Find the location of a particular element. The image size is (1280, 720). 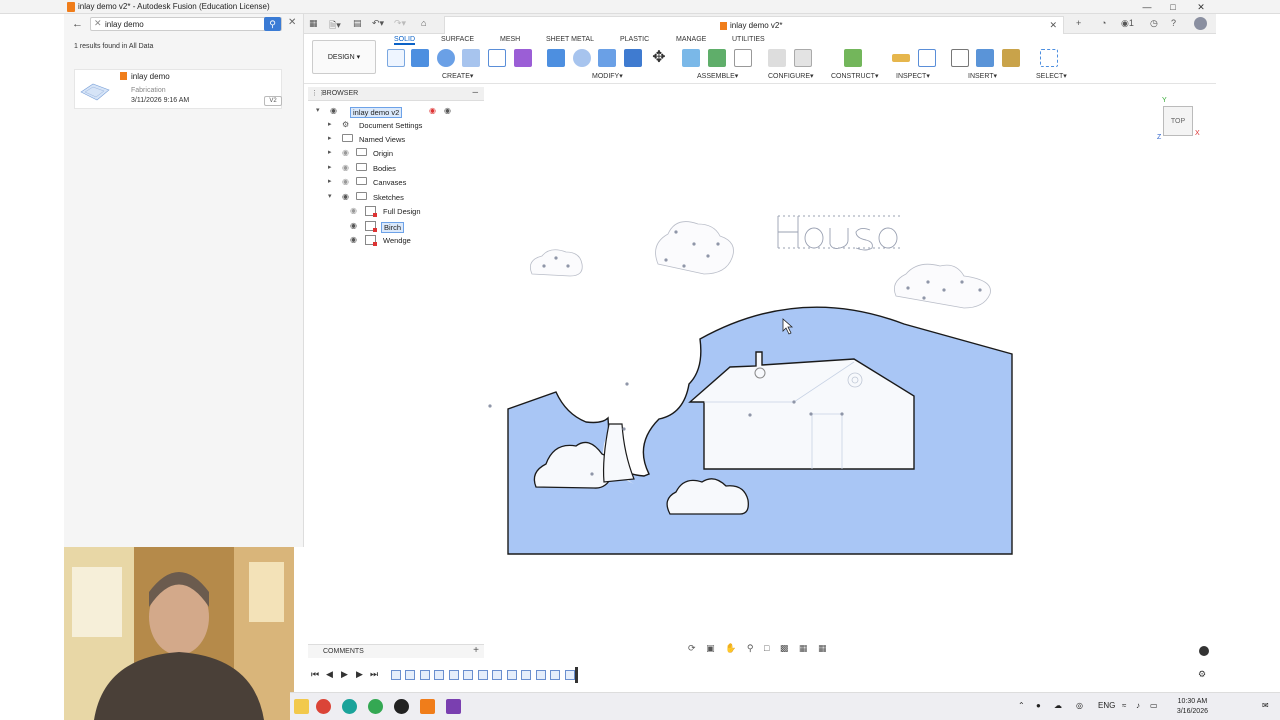

group-configure: CONFIGURE▾ is located at coordinates (791, 76).